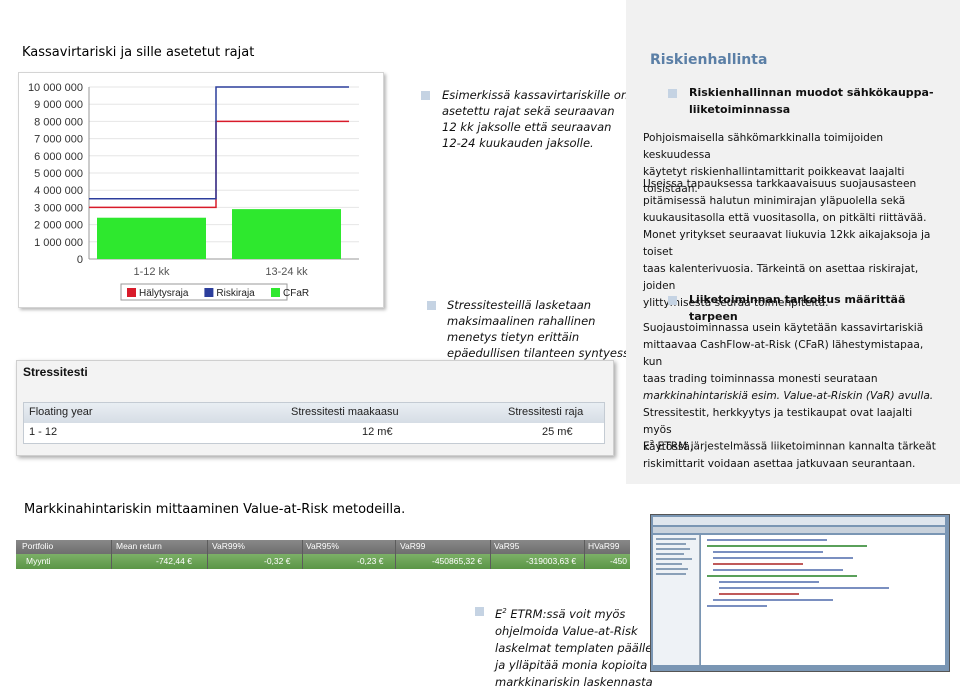  I want to click on y-tick-label: 4 000 000, so click(58, 191).